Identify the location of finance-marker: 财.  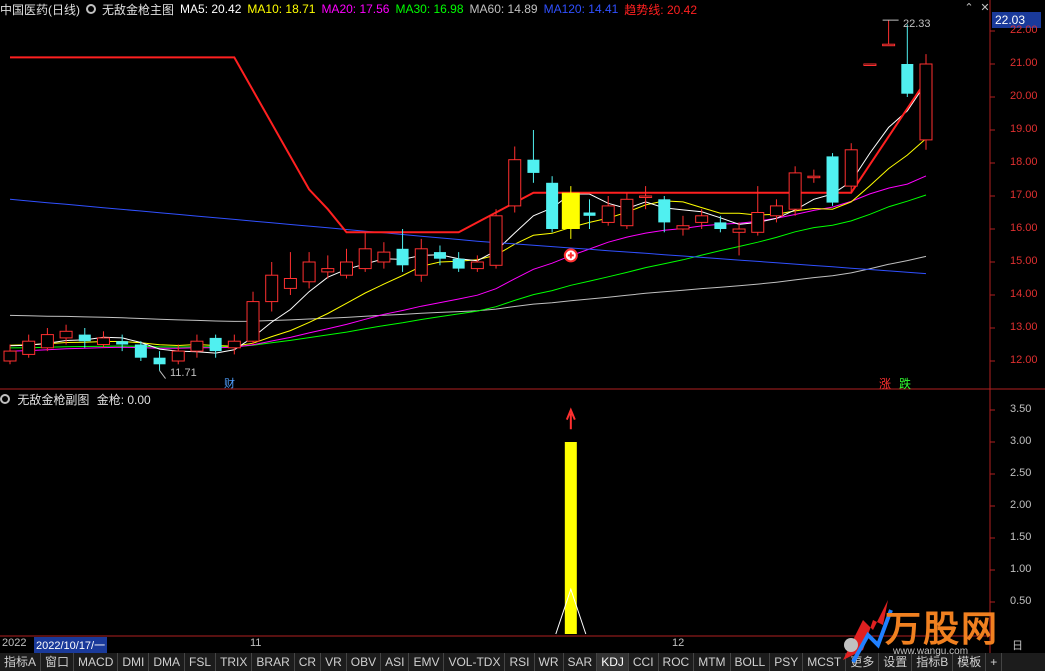
(229, 383).